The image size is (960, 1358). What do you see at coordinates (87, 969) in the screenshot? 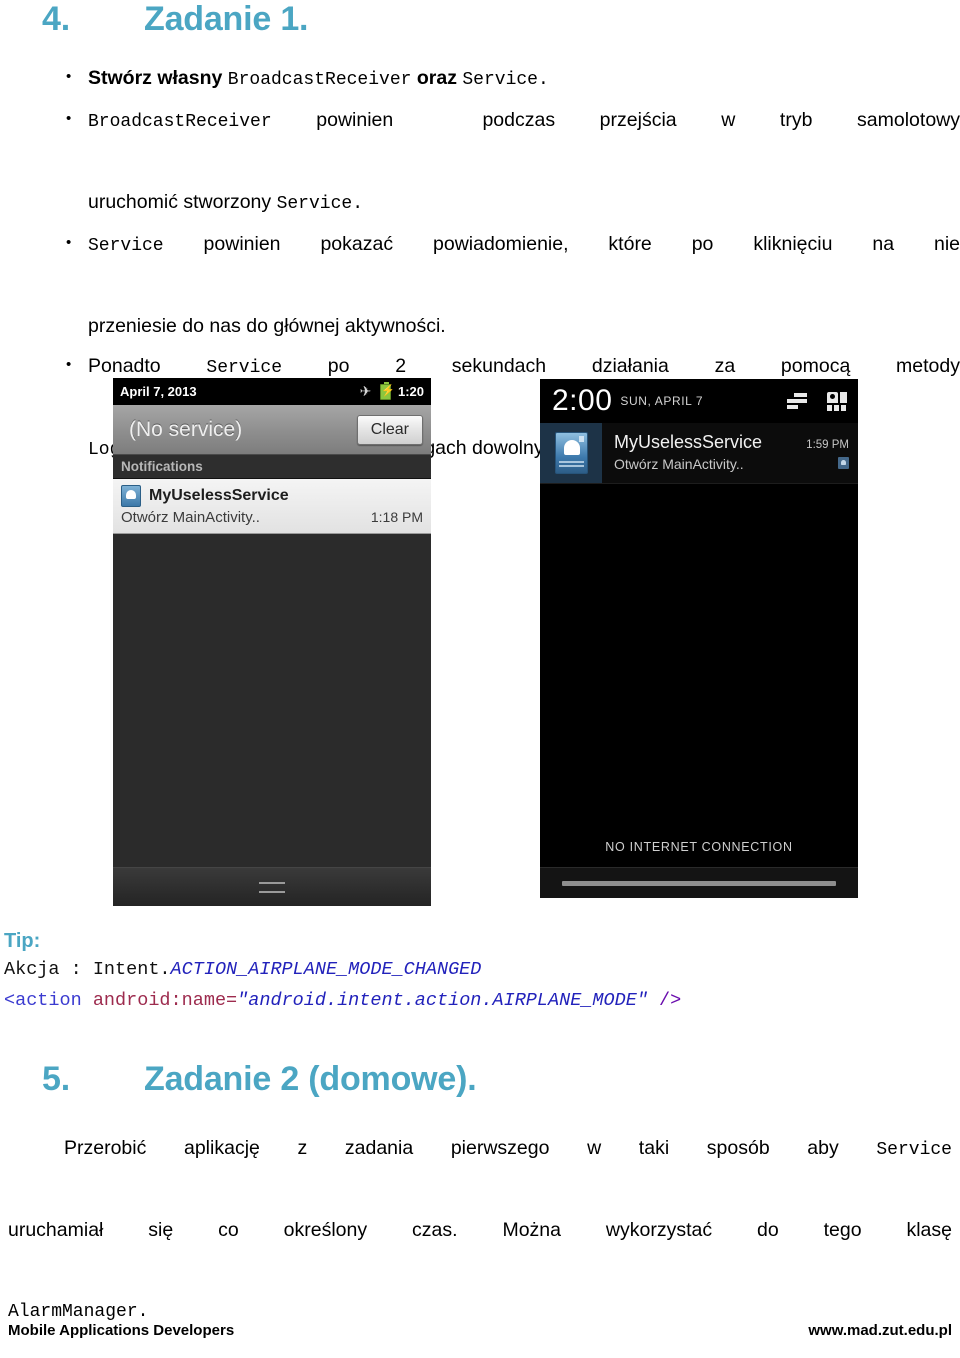
I see `tip-line1-plain: Akcja : Intent.` at bounding box center [87, 969].